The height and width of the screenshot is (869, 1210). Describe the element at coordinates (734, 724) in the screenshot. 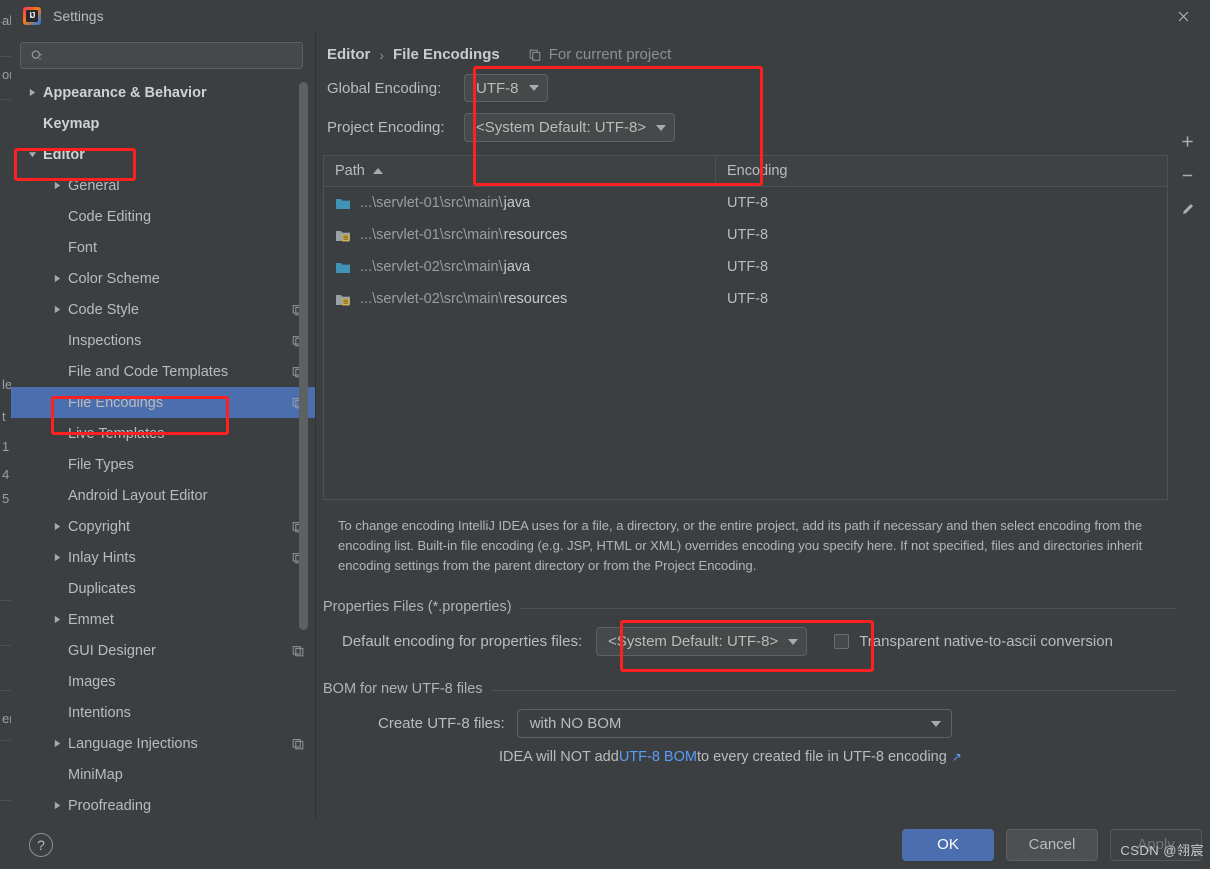

I see `create-utf8-files-combo: with NO BOM` at that location.